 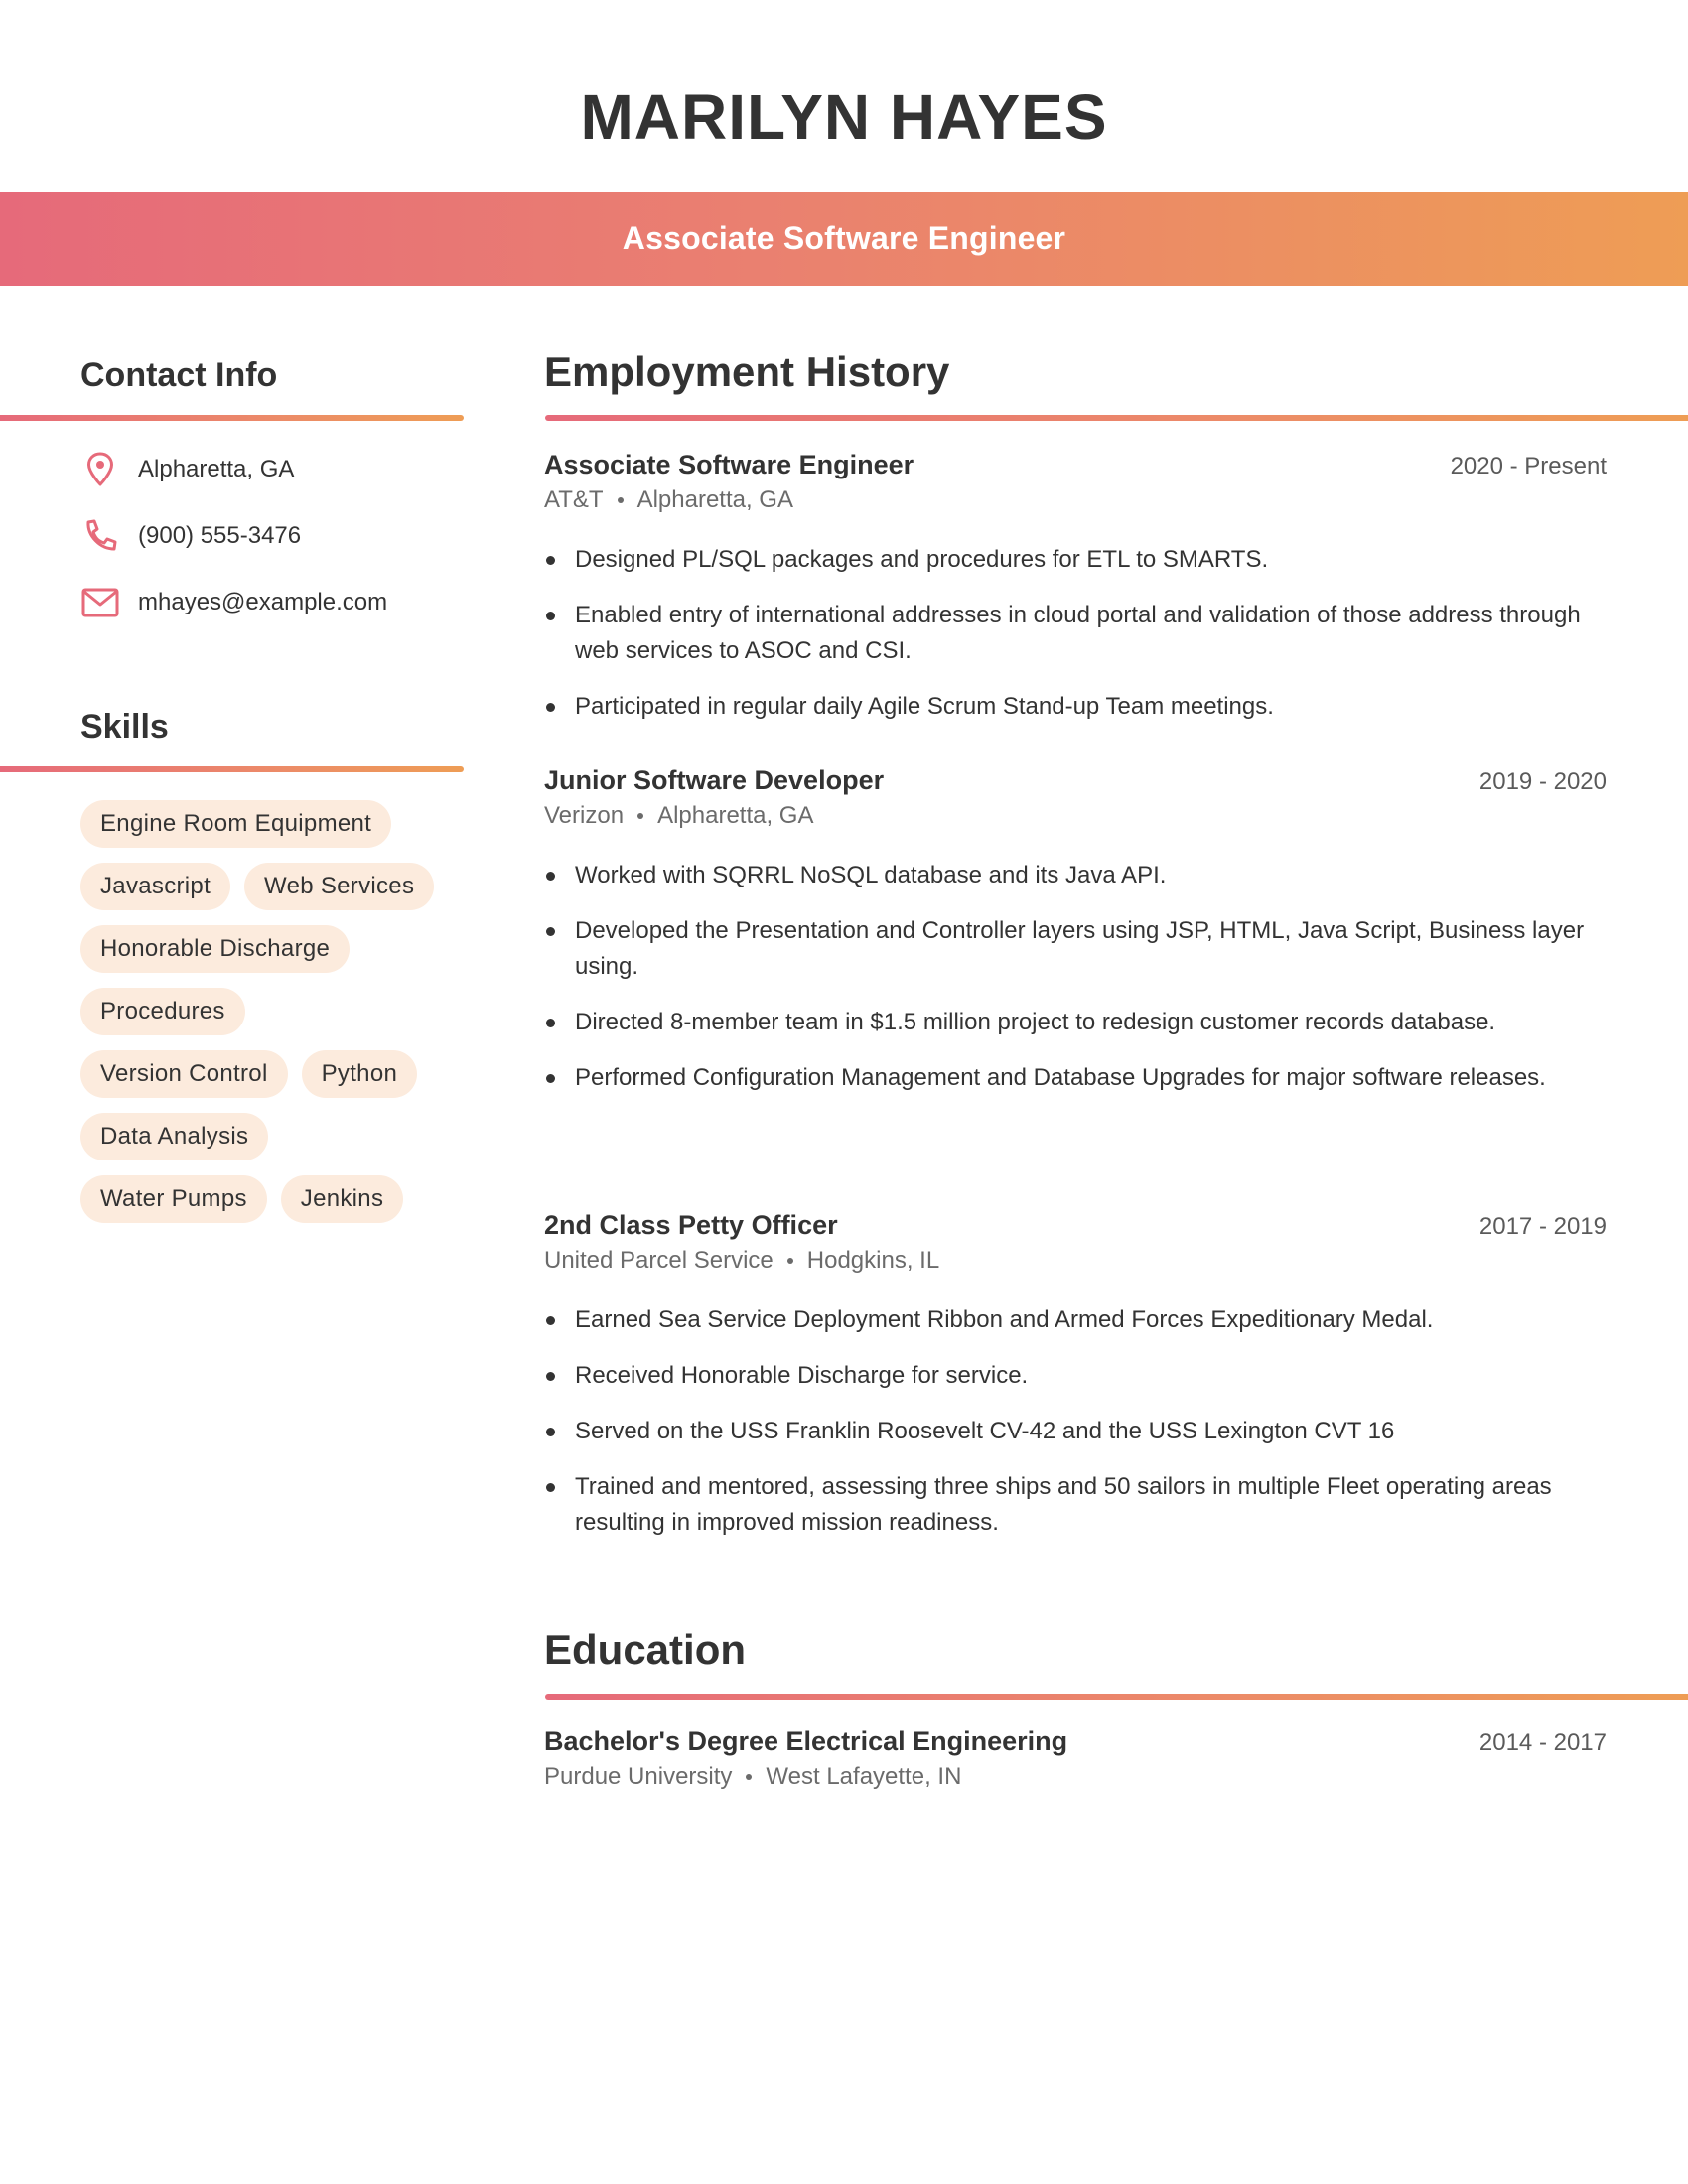 I want to click on job-location: Hodgkins, IL, so click(x=873, y=1260).